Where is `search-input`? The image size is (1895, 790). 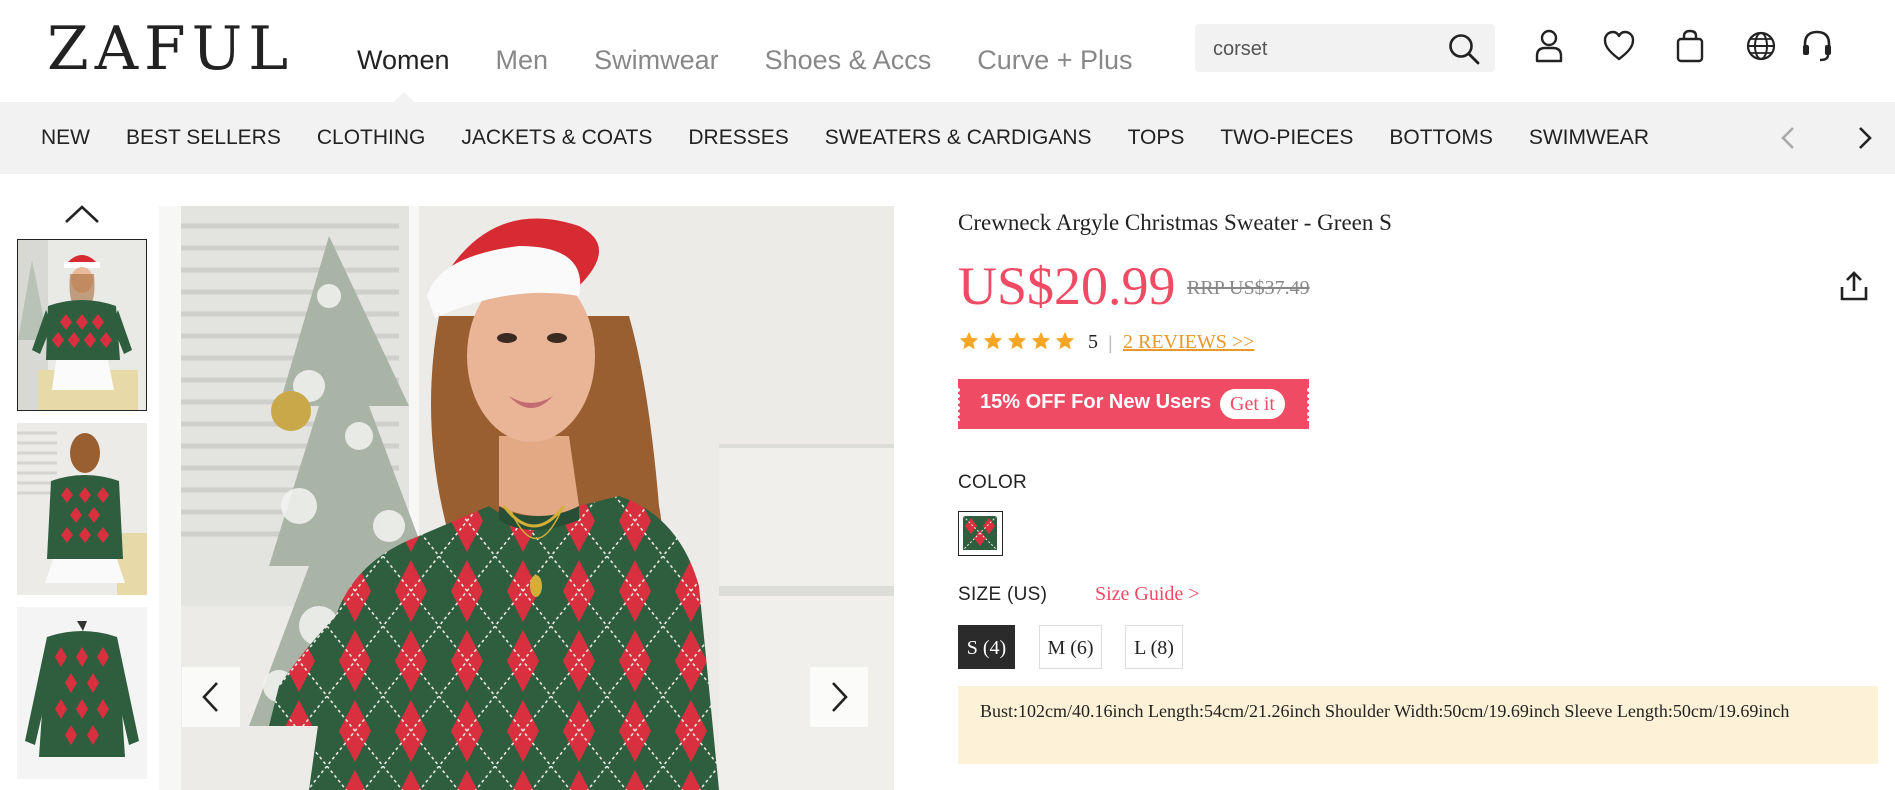 search-input is located at coordinates (1323, 49).